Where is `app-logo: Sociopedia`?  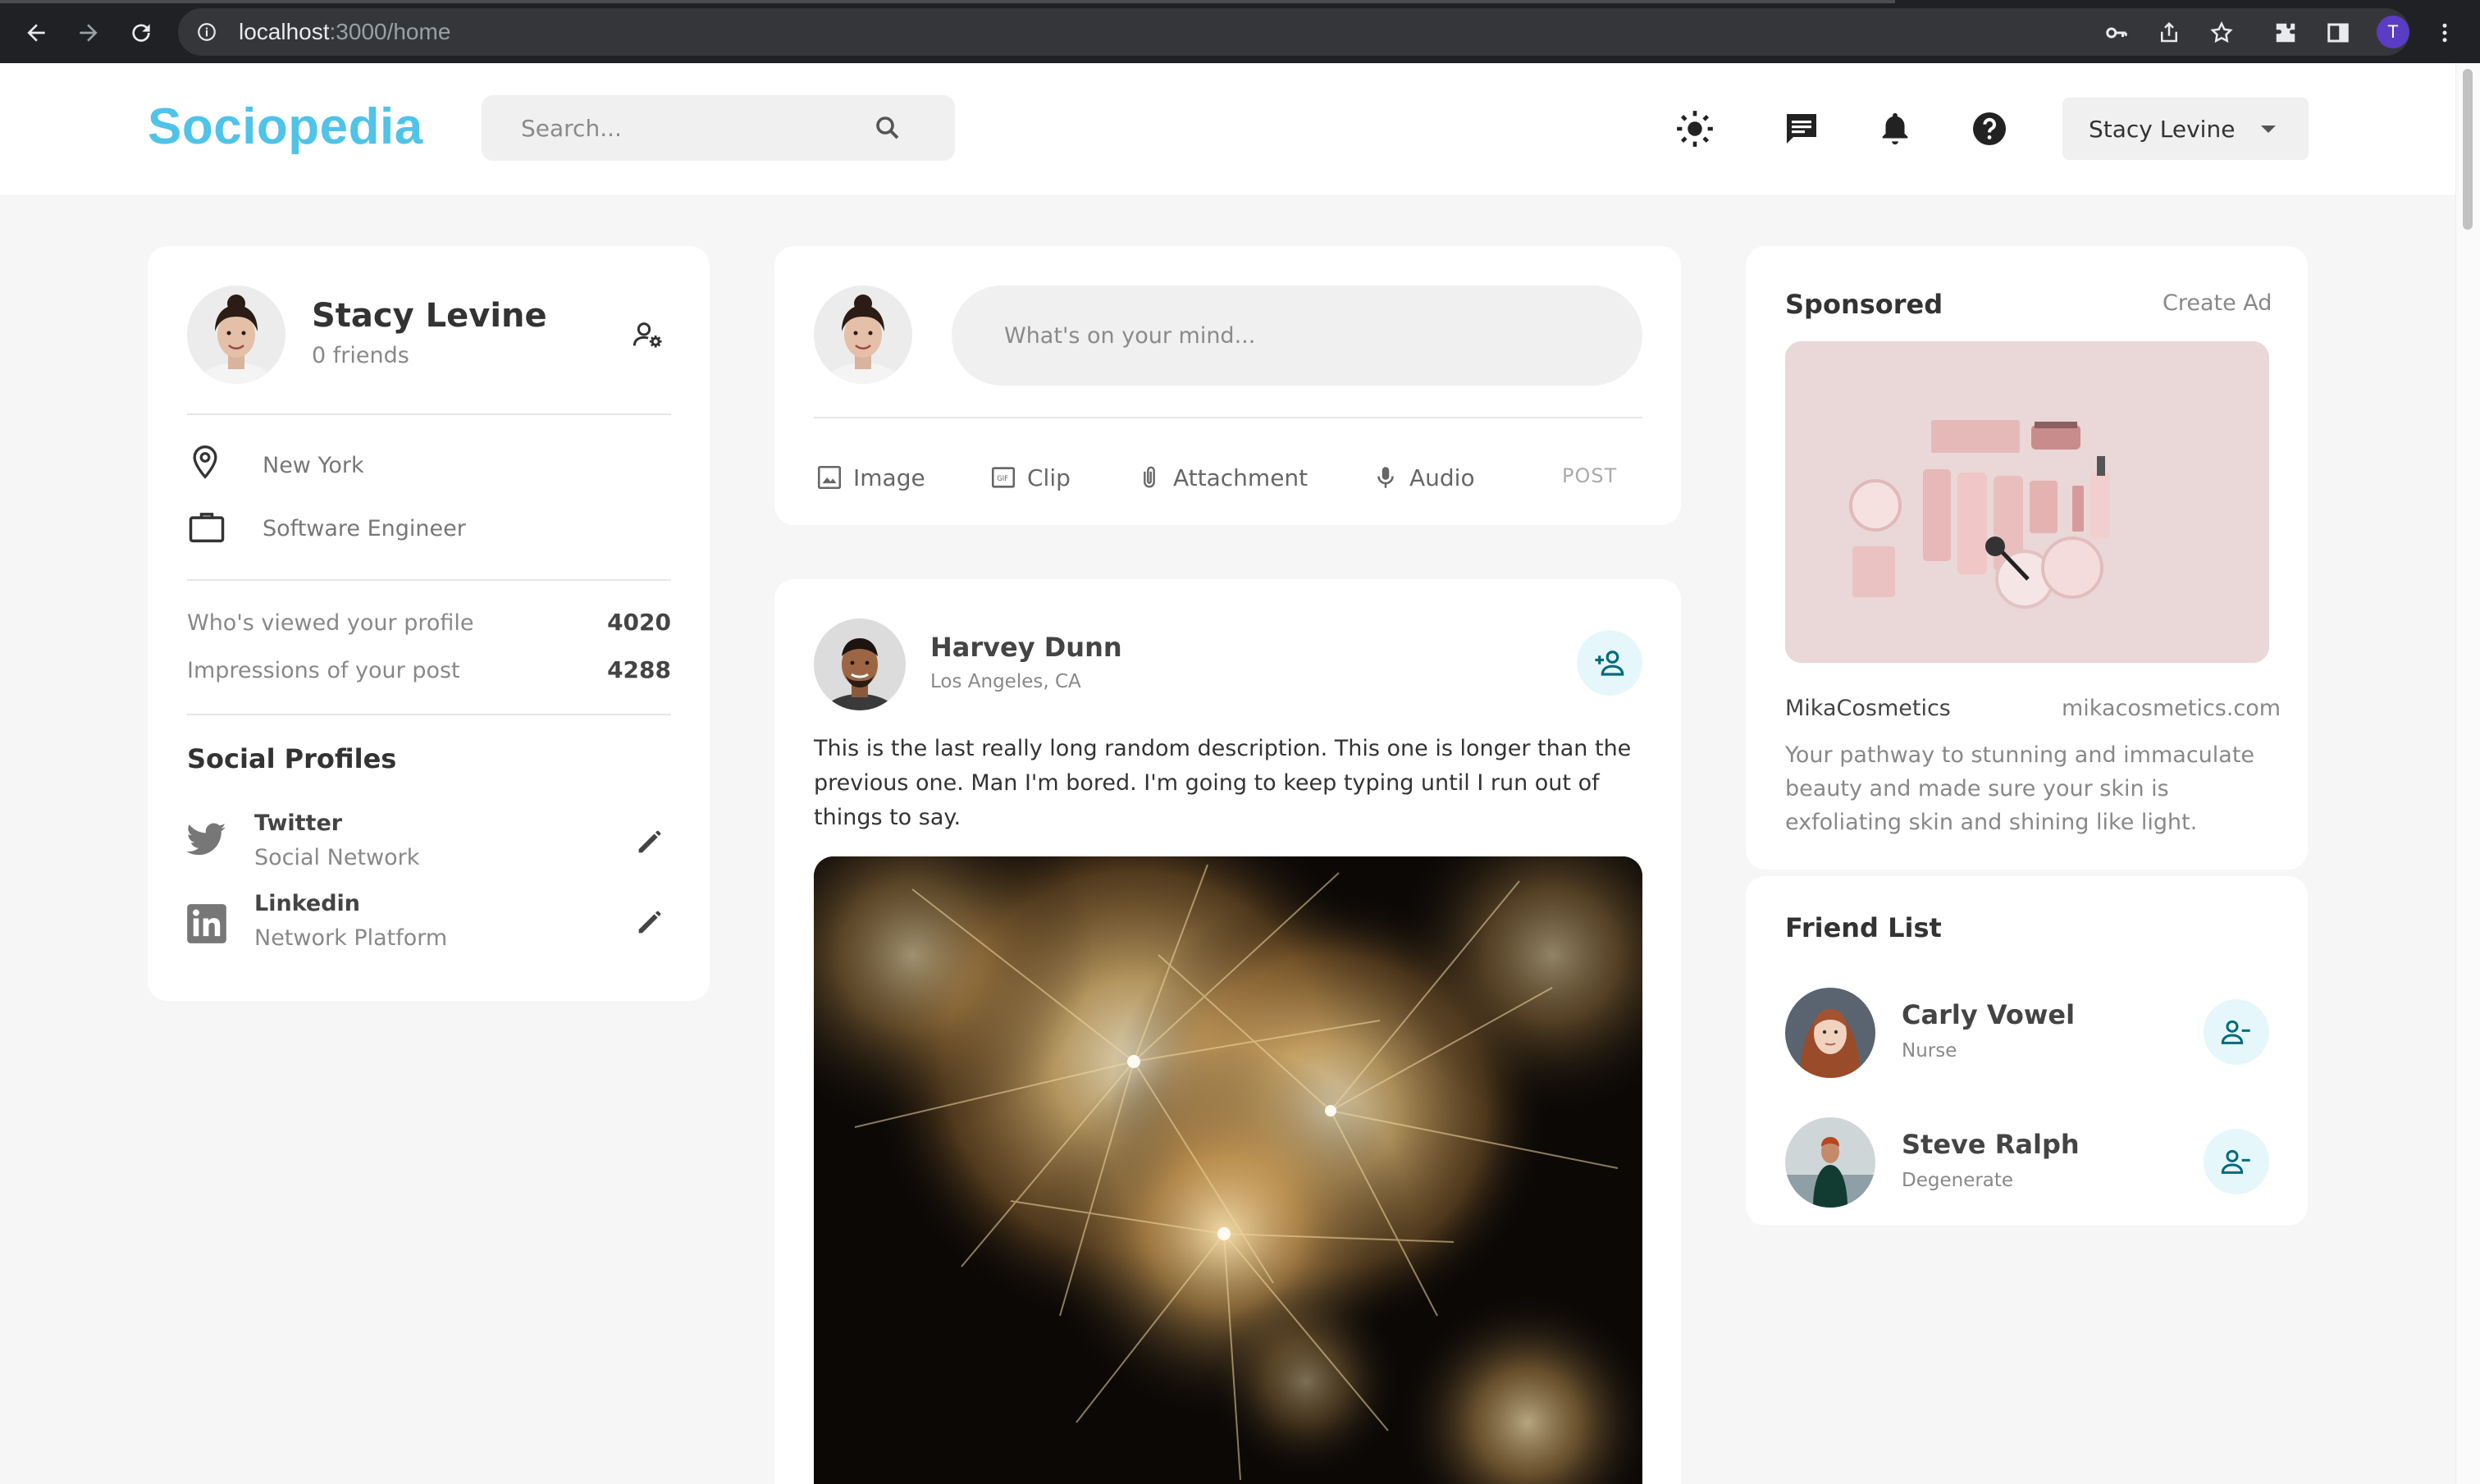
app-logo: Sociopedia is located at coordinates (285, 127).